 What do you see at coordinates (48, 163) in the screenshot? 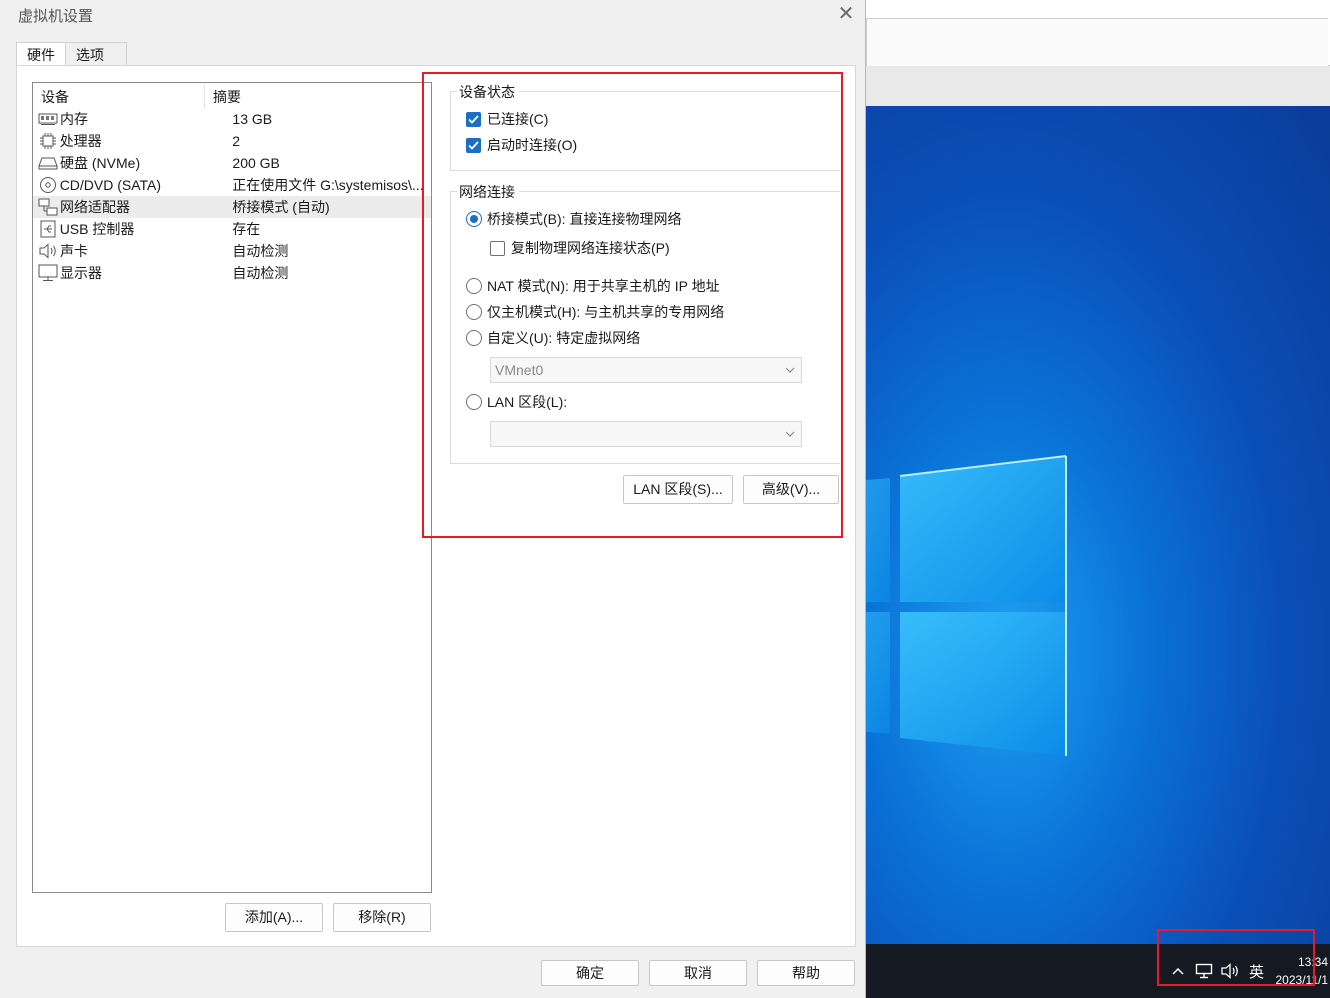
I see `hard-disk-icon` at bounding box center [48, 163].